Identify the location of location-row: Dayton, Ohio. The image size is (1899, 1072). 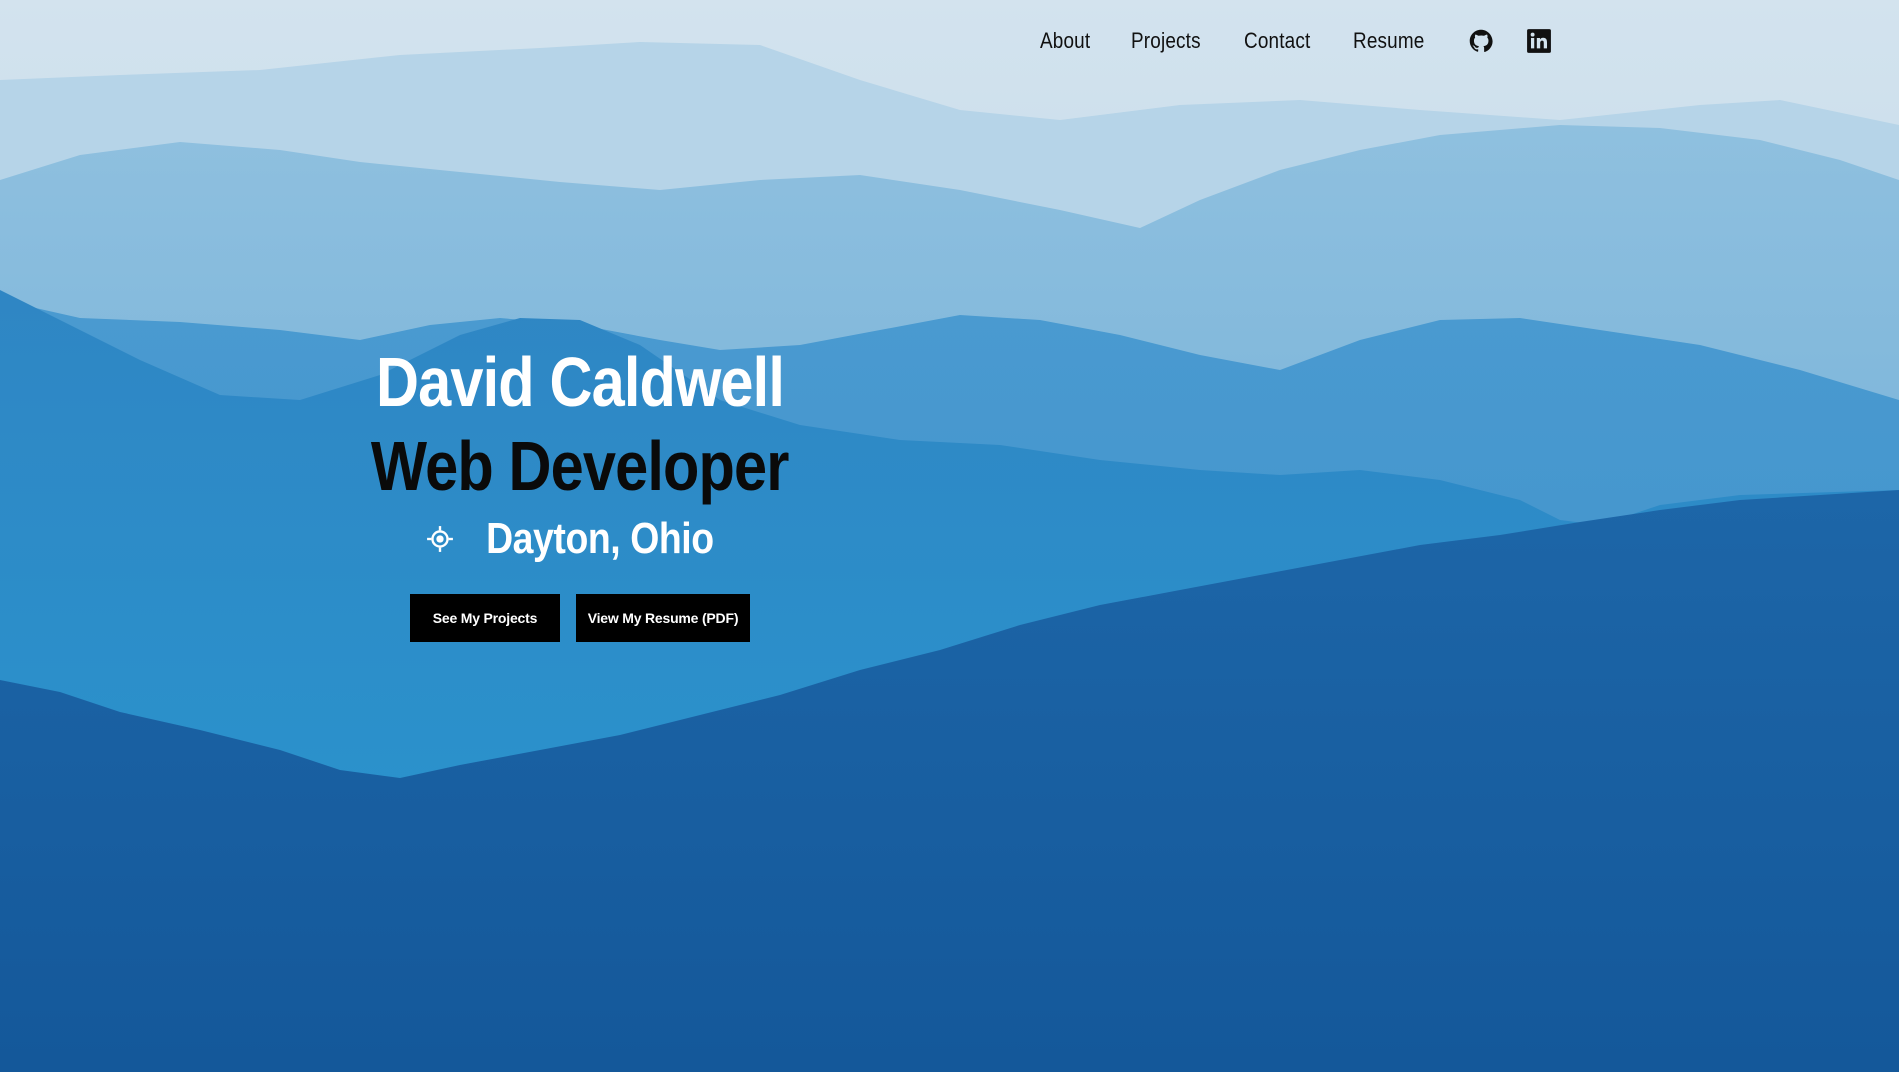
(580, 539).